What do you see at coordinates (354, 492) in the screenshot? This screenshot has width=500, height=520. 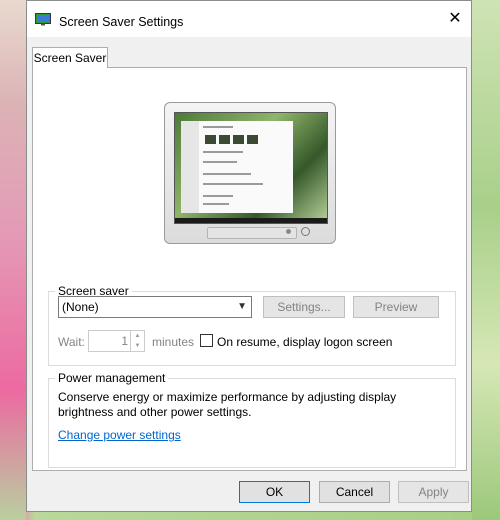 I see `cancel-button: Cancel` at bounding box center [354, 492].